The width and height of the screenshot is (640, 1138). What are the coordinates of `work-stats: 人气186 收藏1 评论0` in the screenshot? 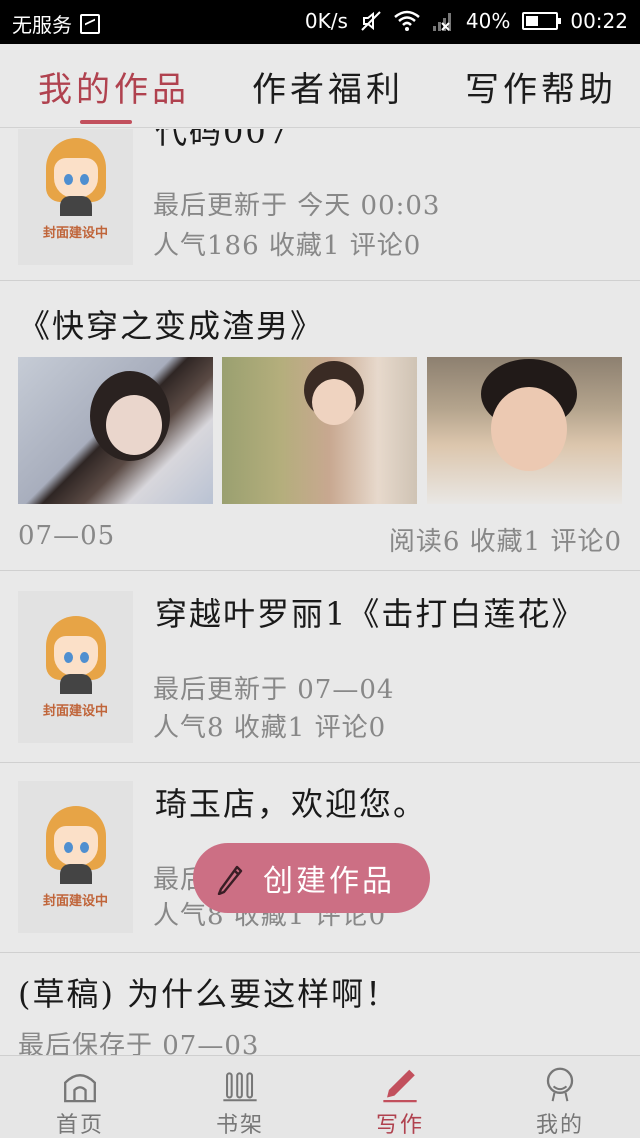 It's located at (287, 246).